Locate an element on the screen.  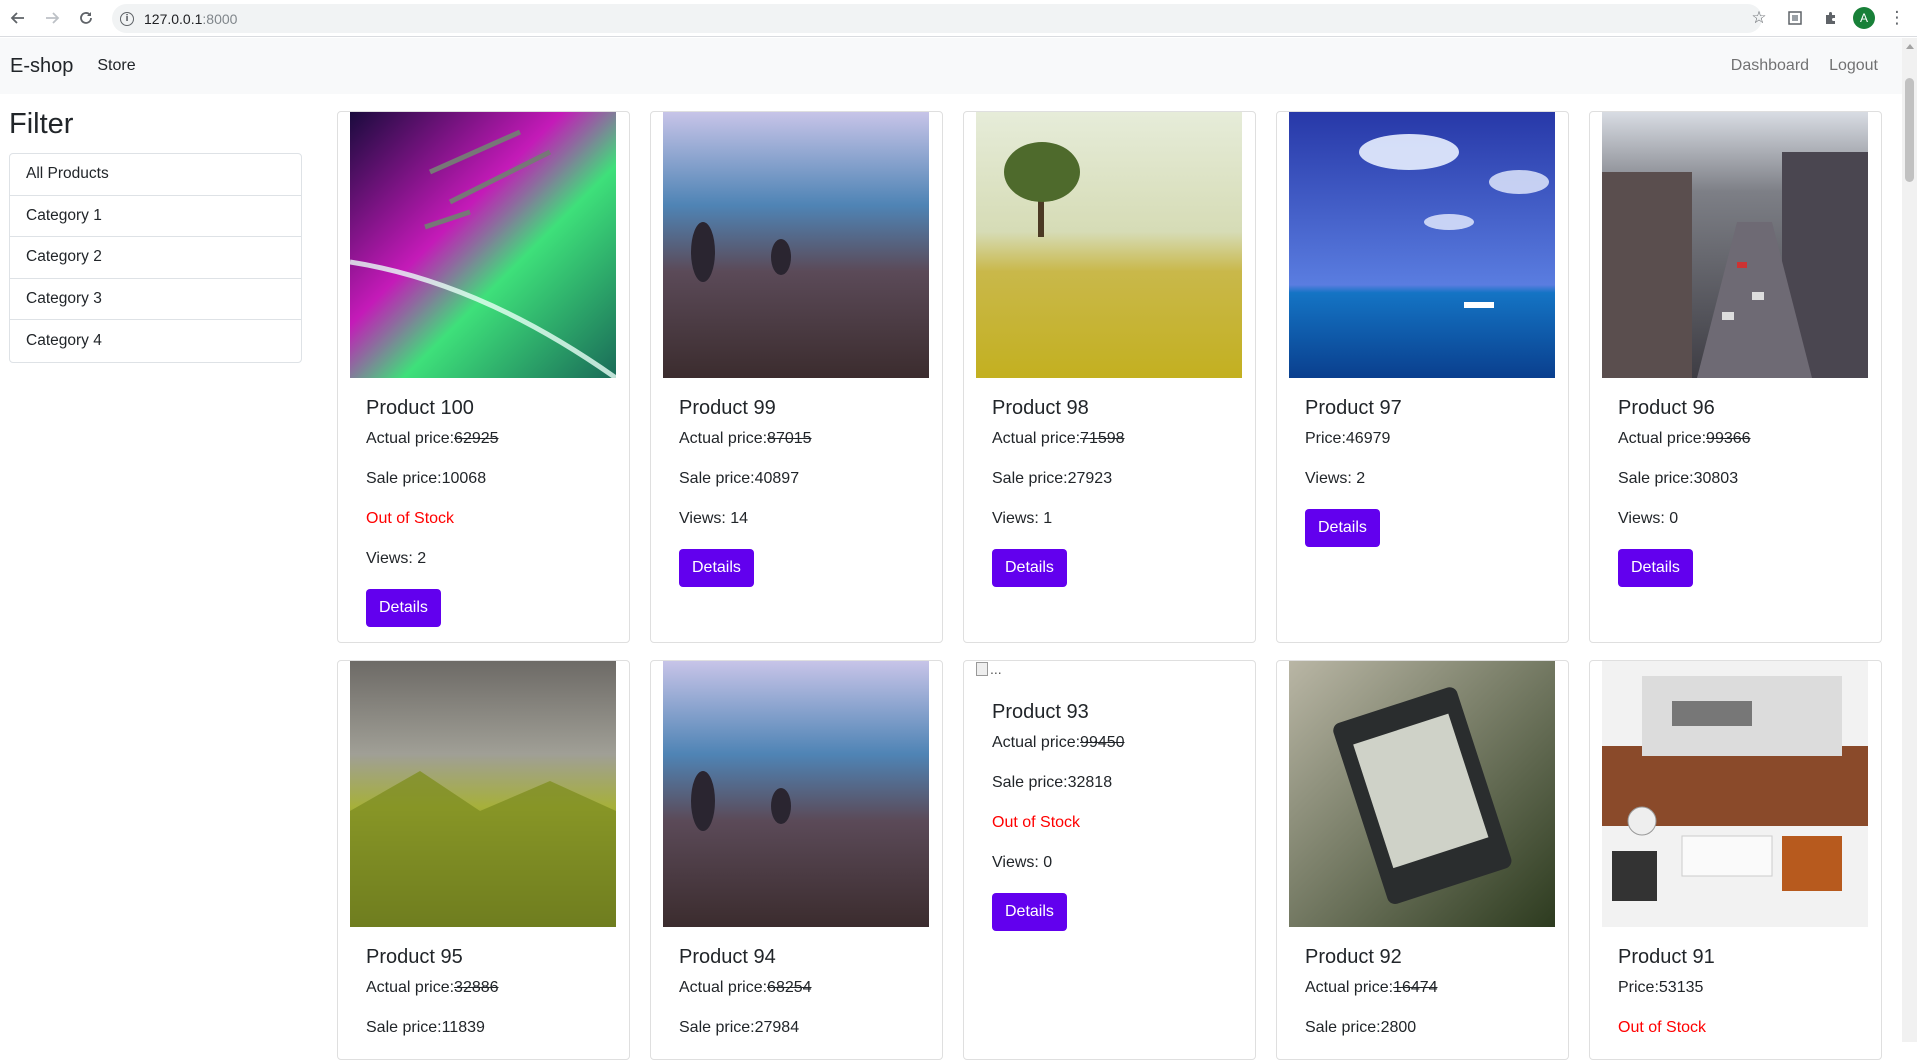
puzzle-icon is located at coordinates (1831, 18).